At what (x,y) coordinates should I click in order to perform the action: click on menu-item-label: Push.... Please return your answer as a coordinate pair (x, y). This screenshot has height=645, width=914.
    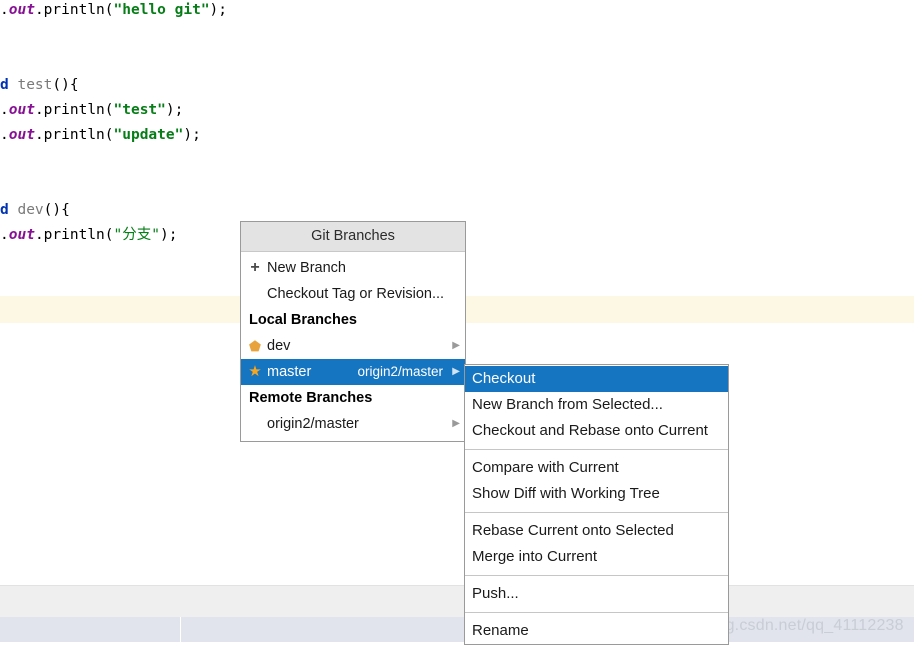
    Looking at the image, I should click on (495, 593).